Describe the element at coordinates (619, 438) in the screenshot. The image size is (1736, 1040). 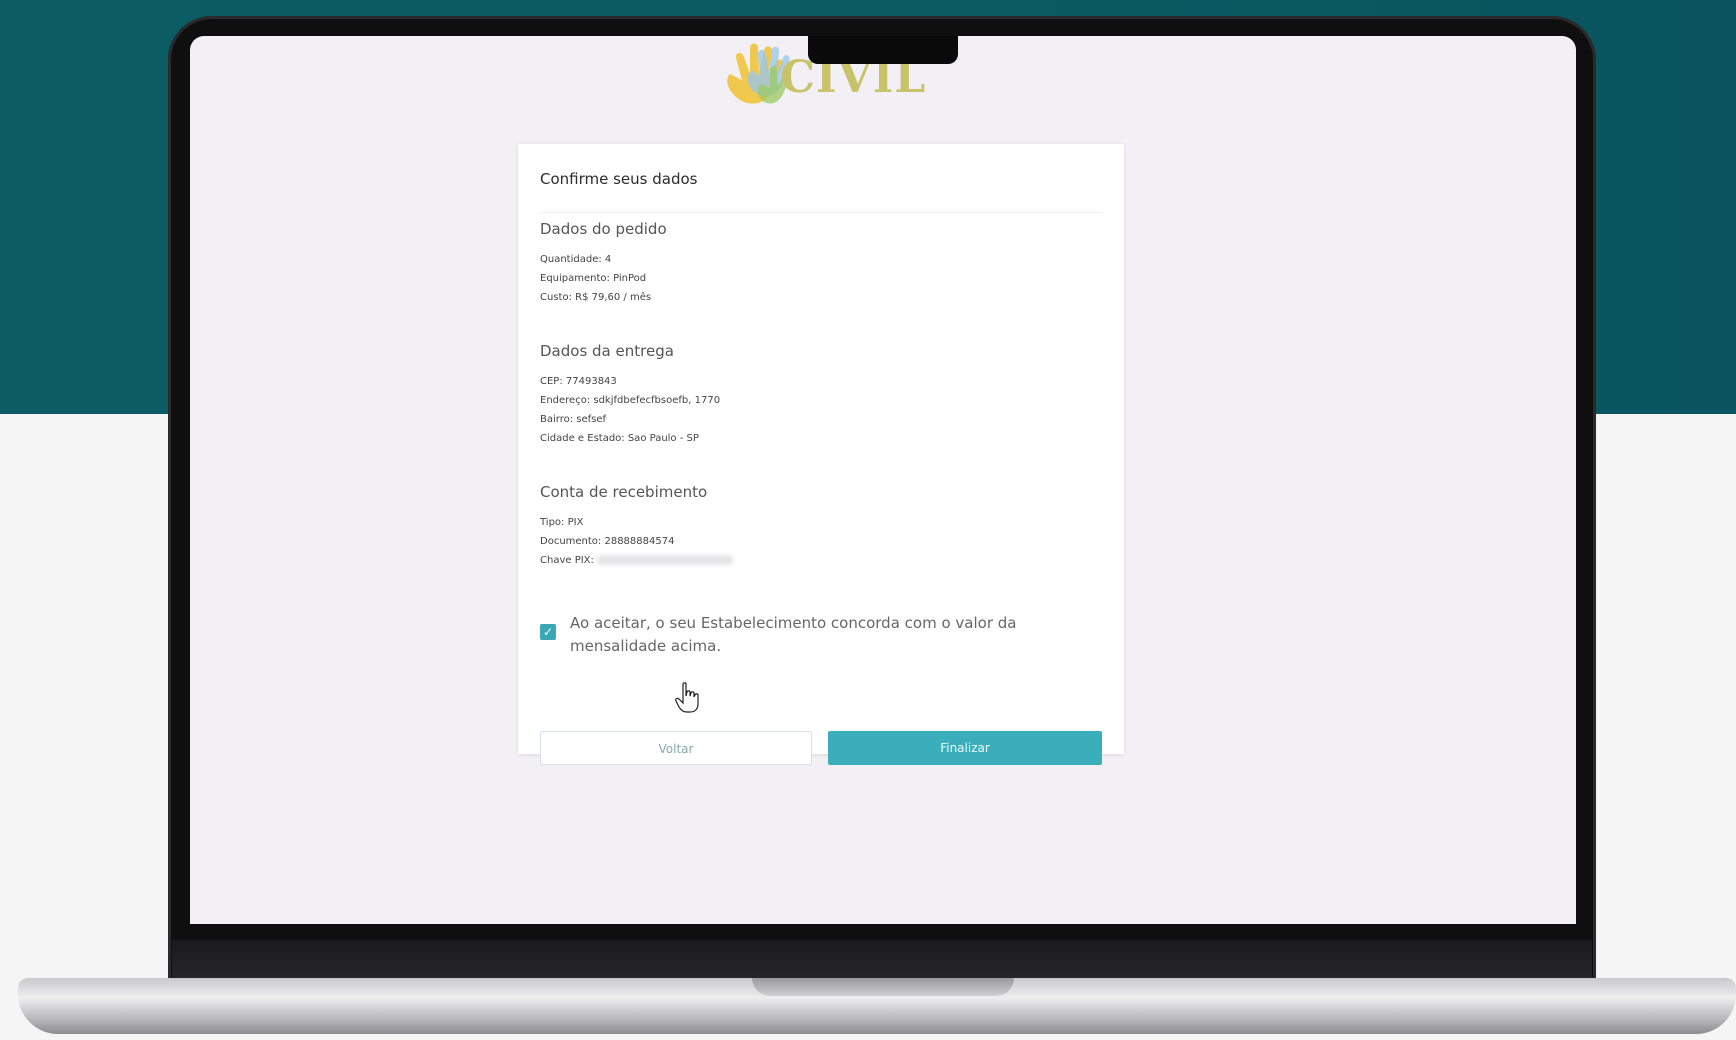
I see `delivery-city-state: Cidade e Estado: Sao Paulo - SP` at that location.